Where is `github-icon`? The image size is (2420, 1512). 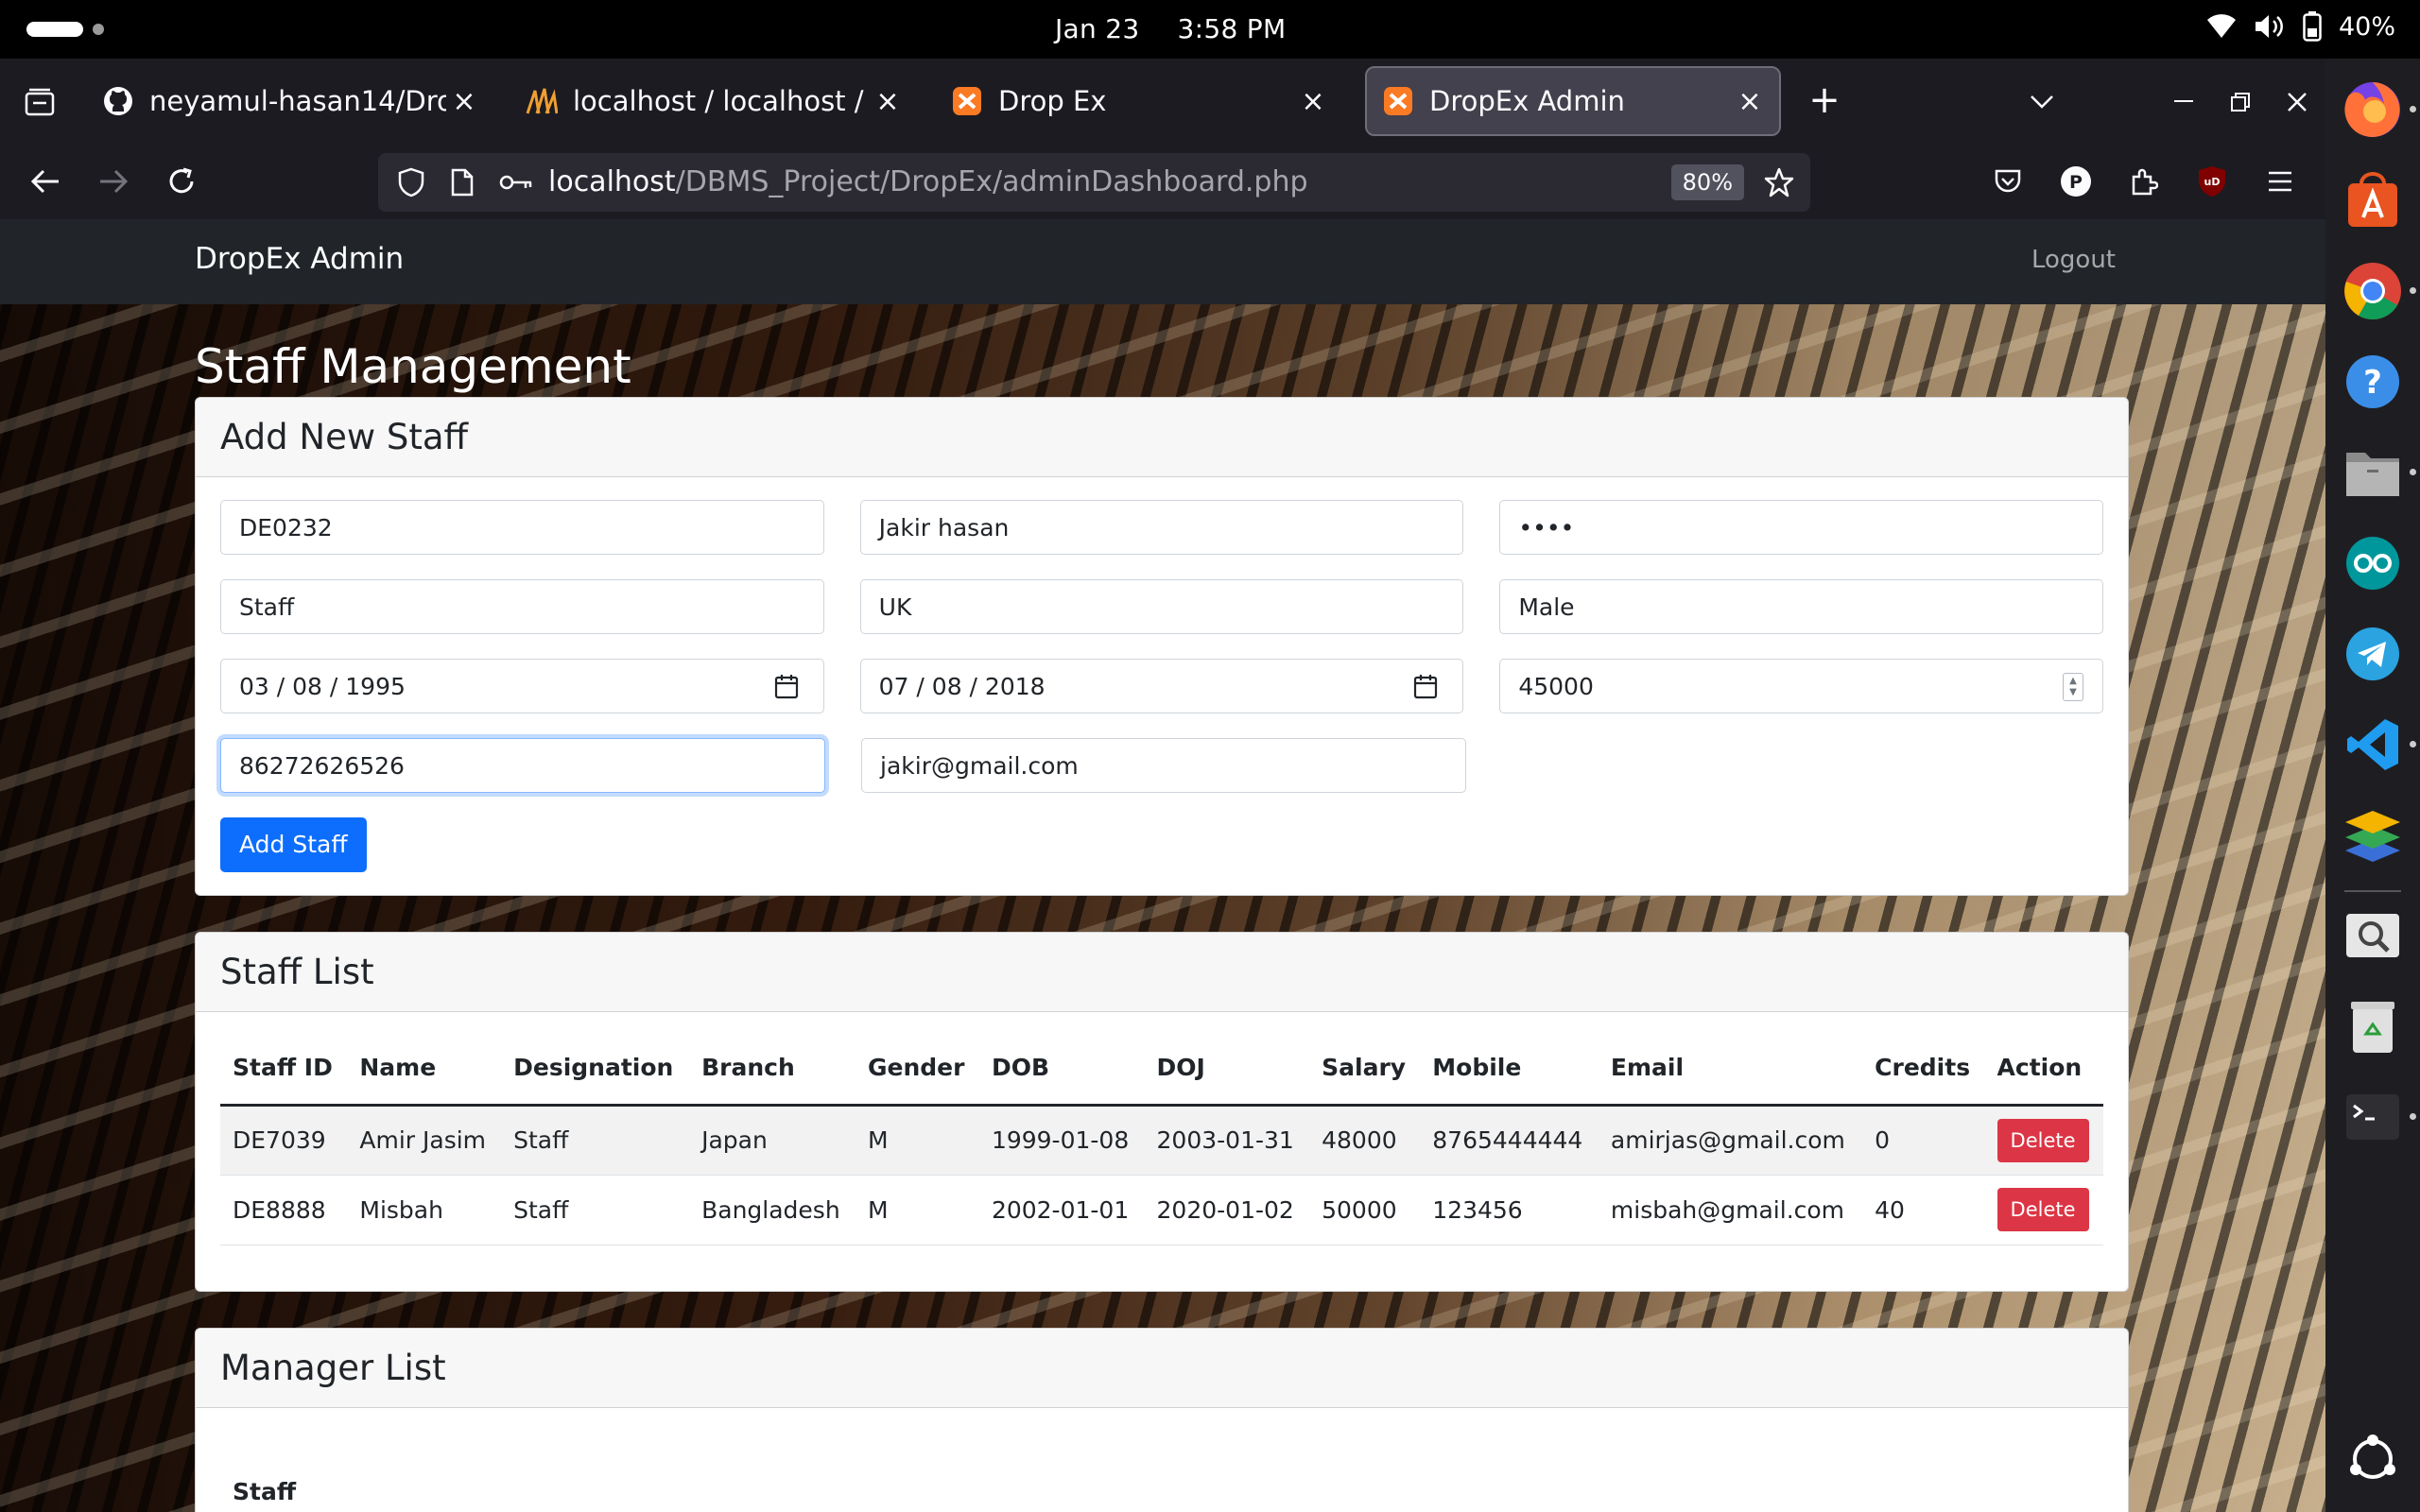 github-icon is located at coordinates (118, 101).